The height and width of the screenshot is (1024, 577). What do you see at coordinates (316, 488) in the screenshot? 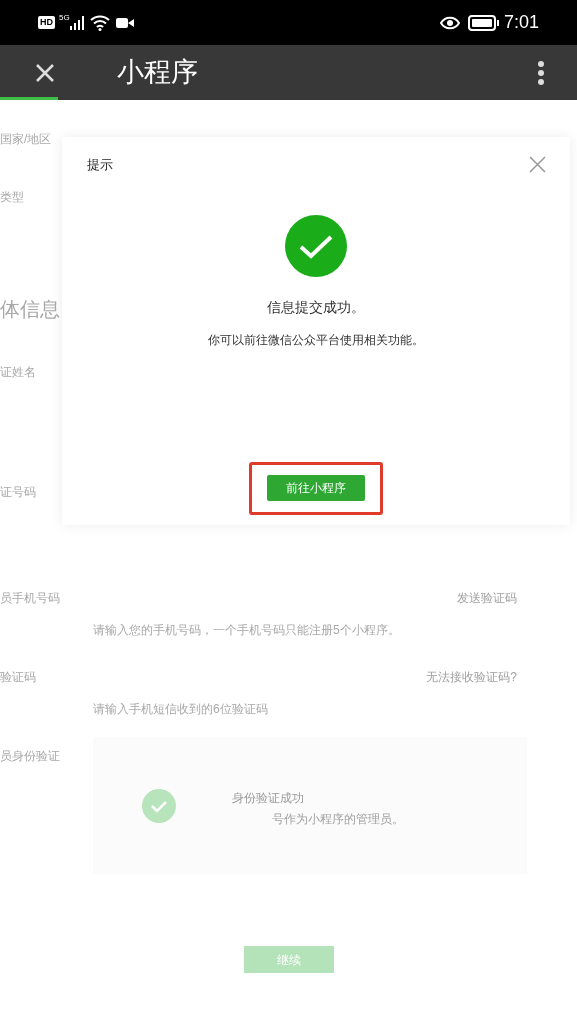
I see `go-to-mini-program-button: 前往小程序` at bounding box center [316, 488].